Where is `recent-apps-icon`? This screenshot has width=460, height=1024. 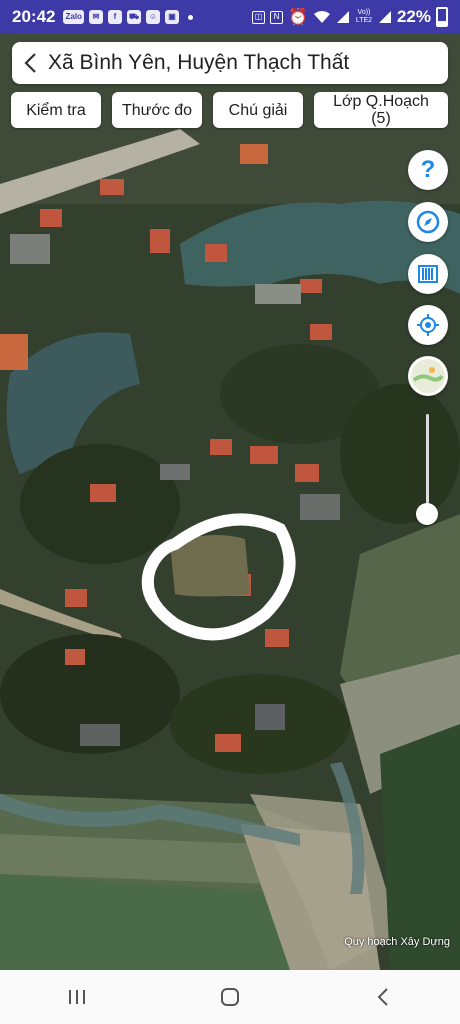
recent-apps-icon is located at coordinates (76, 997).